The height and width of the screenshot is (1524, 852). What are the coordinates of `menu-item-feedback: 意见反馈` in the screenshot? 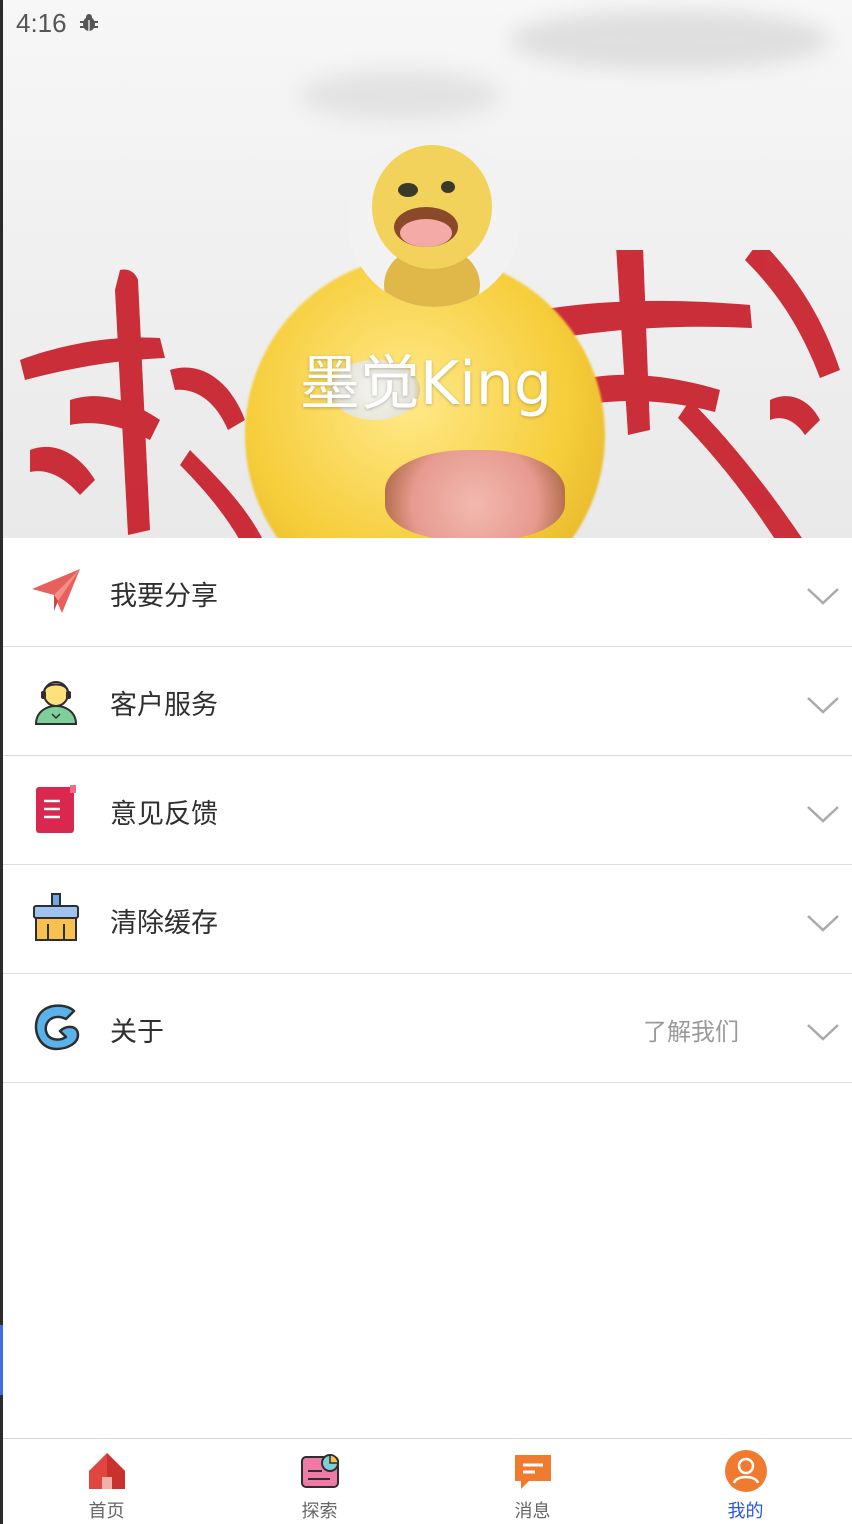 It's located at (426, 810).